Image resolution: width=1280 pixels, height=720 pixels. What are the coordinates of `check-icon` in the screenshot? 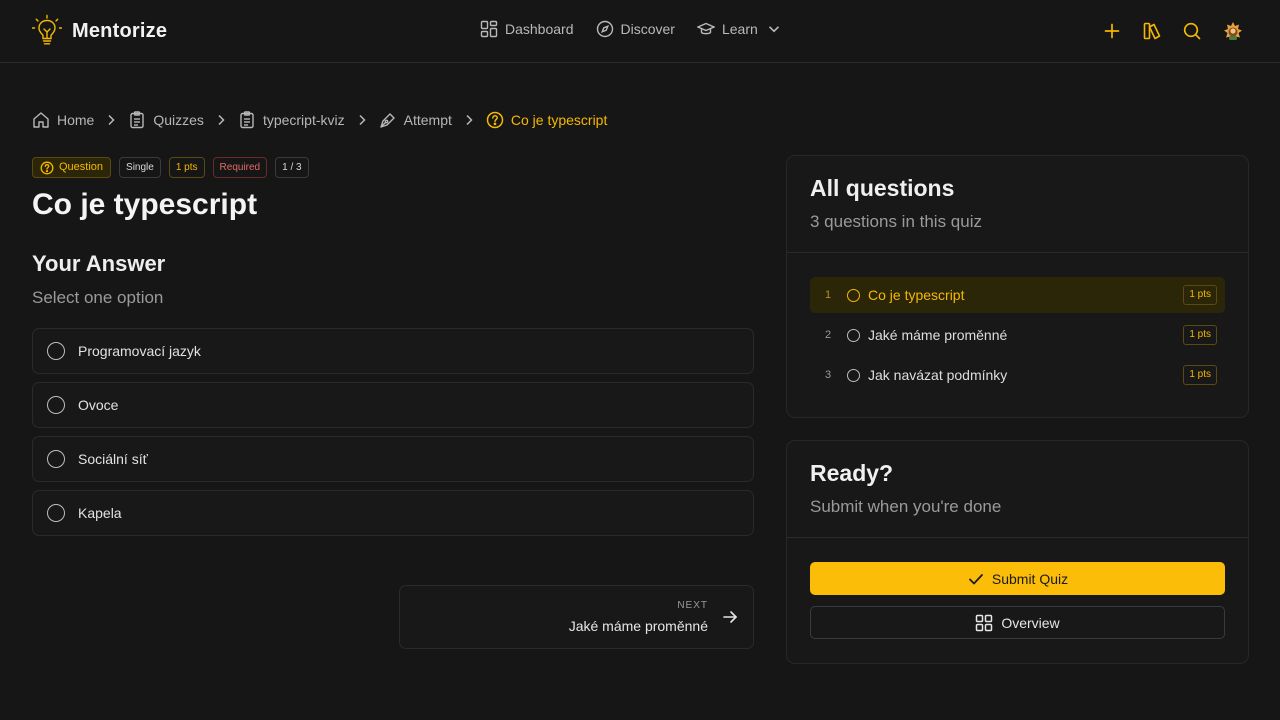 It's located at (975, 578).